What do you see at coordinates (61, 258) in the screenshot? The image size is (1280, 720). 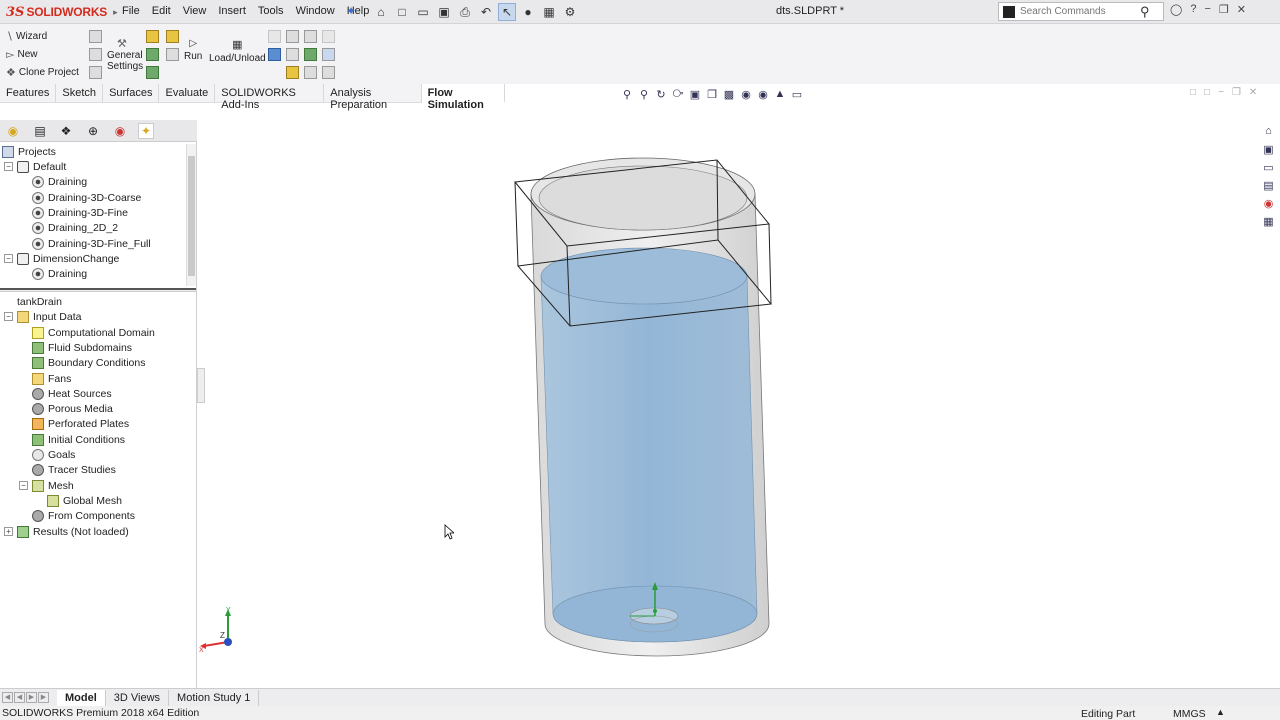 I see `tree-item-dimensionchange: − DimensionChange` at bounding box center [61, 258].